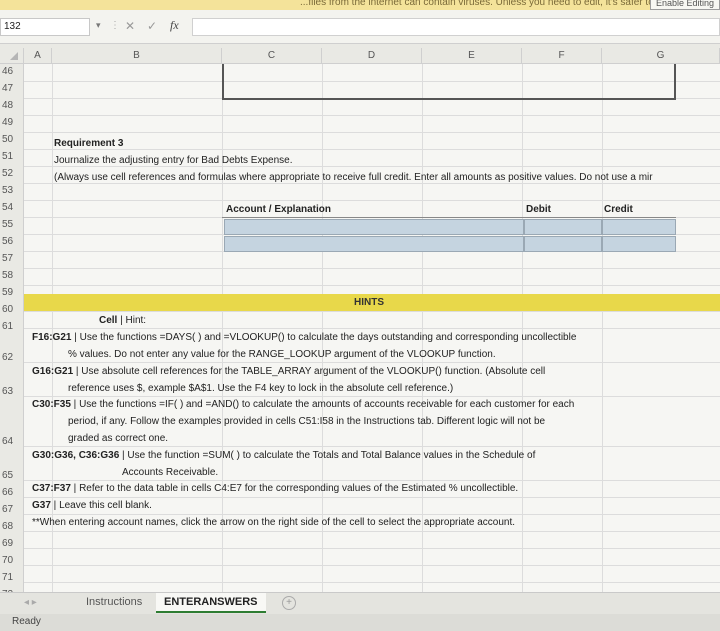  I want to click on account-explanation-header: Account / Explanation, so click(279, 209).